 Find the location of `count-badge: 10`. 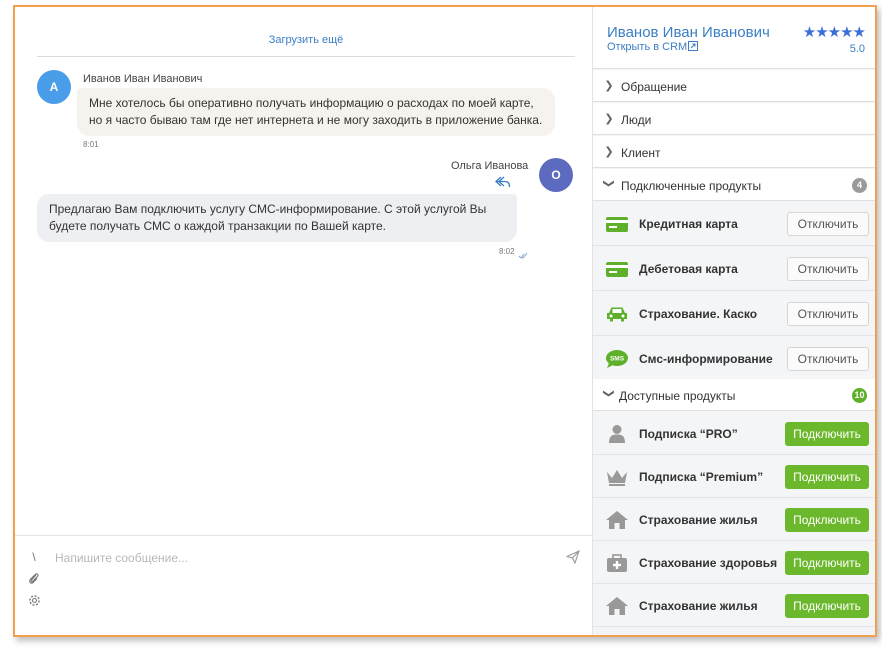

count-badge: 10 is located at coordinates (859, 395).